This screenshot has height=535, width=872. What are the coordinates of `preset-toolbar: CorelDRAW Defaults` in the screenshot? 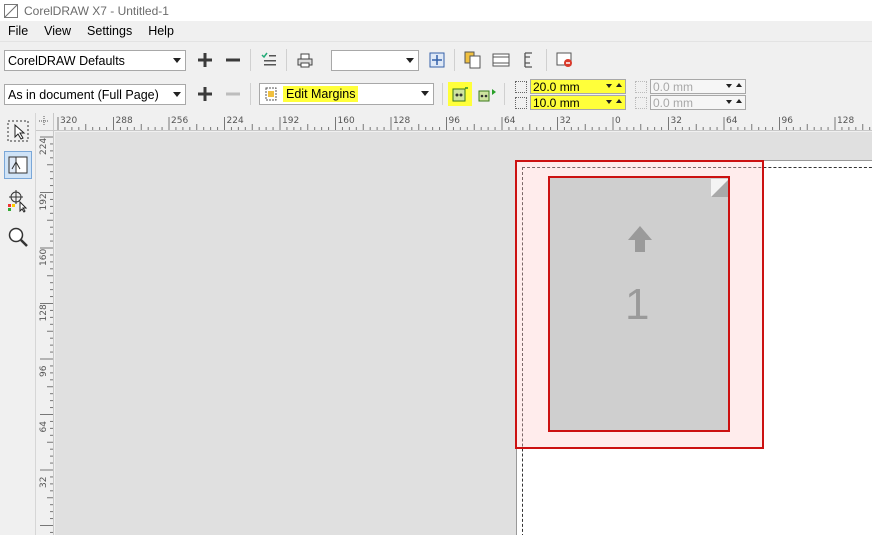 It's located at (436, 60).